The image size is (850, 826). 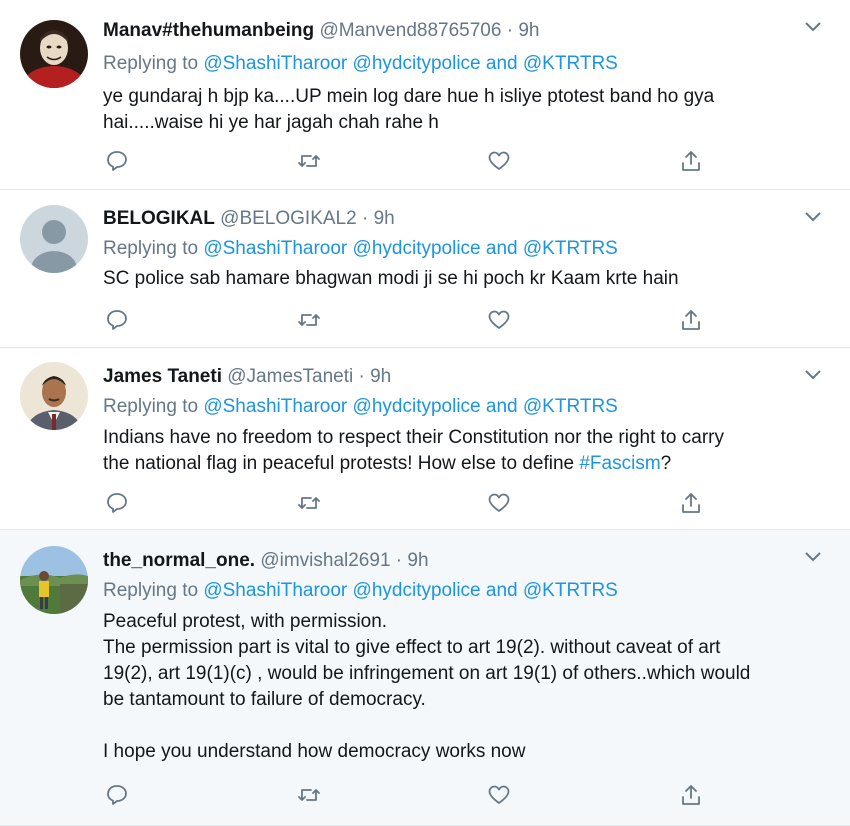 What do you see at coordinates (264, 699) in the screenshot?
I see `text-line: be tantamount to failure of democracy.` at bounding box center [264, 699].